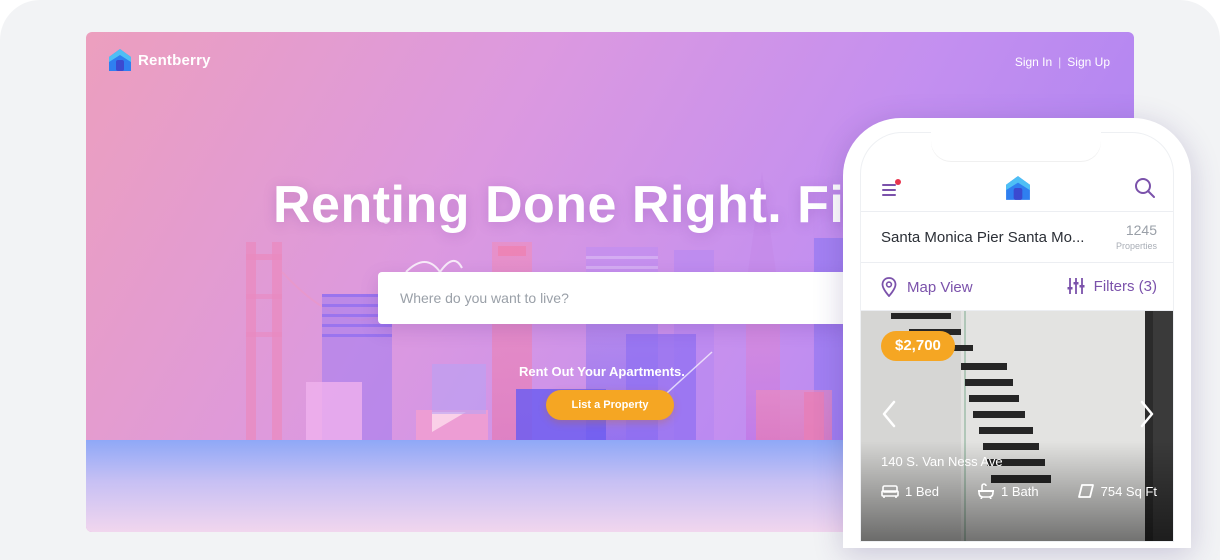 The image size is (1220, 560). Describe the element at coordinates (120, 60) in the screenshot. I see `rentberry-logo-icon` at that location.